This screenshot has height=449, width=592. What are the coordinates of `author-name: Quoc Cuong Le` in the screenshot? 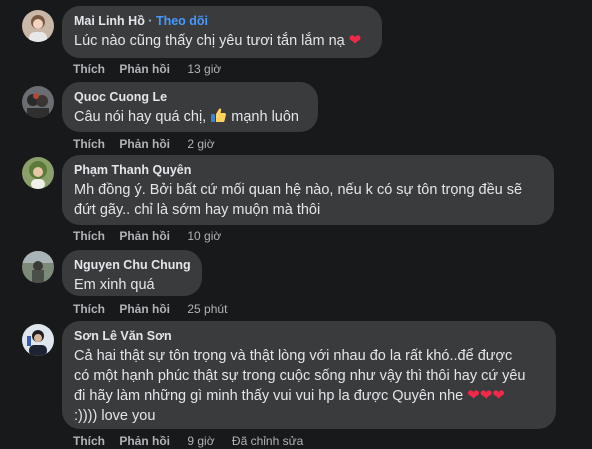 It's located at (190, 97).